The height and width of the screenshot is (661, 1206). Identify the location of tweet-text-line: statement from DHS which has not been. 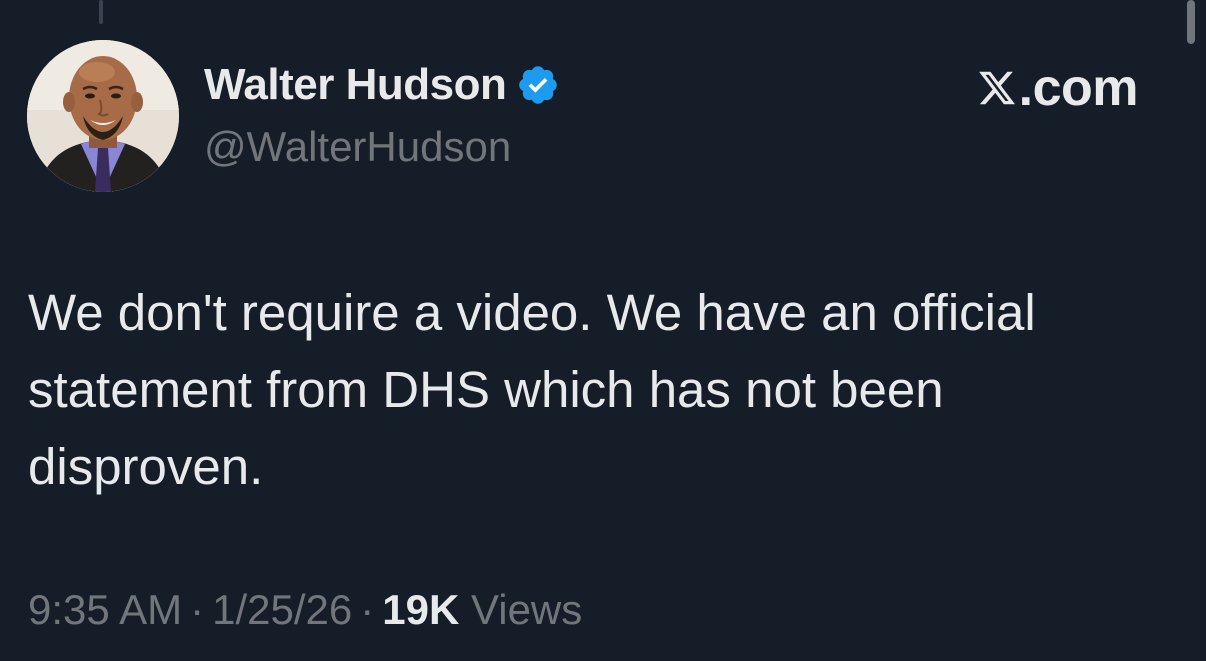
(486, 389).